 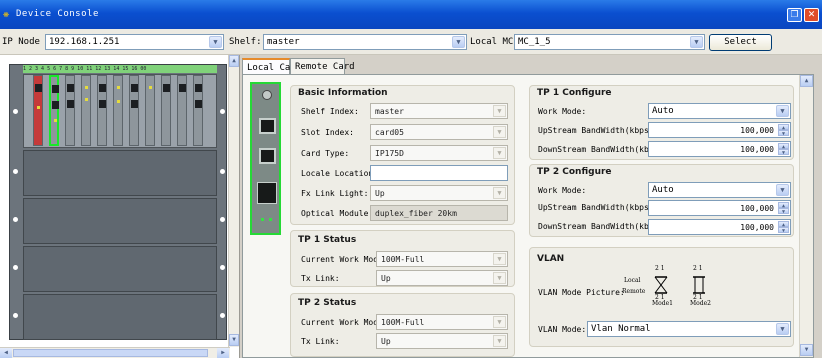 I want to click on scroll-thumb, so click(x=110, y=353).